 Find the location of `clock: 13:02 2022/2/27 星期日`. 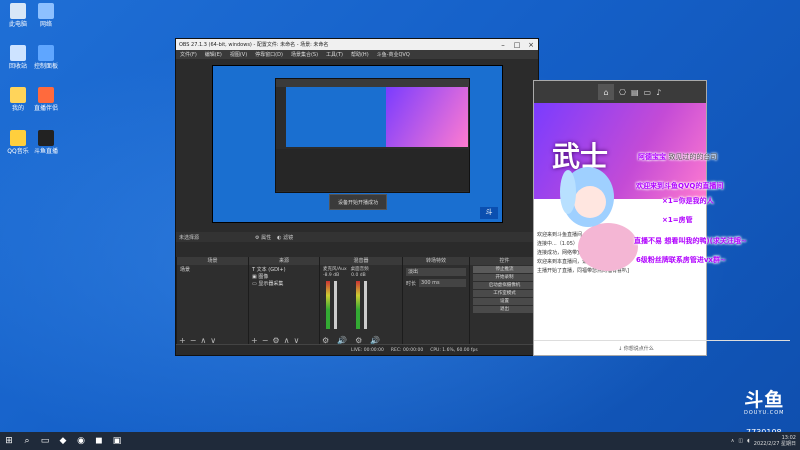

clock: 13:02 2022/2/27 星期日 is located at coordinates (775, 441).